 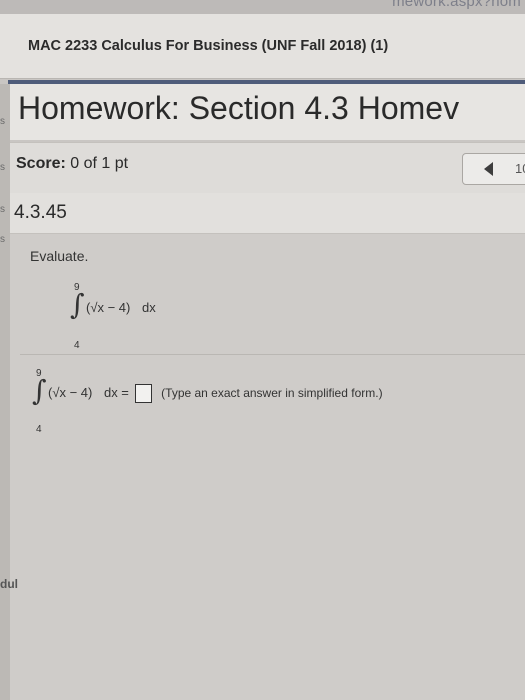 I want to click on integrand: (√x − 4) dx, so click(x=121, y=307).